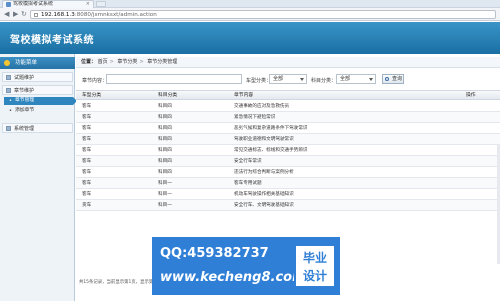 Image resolution: width=500 pixels, height=301 pixels. Describe the element at coordinates (37, 128) in the screenshot. I see `sidebar-item-system: 系统管理` at that location.